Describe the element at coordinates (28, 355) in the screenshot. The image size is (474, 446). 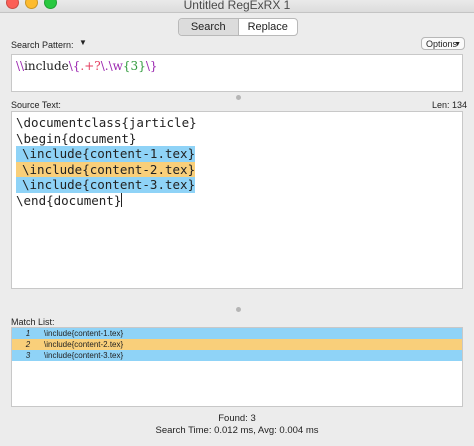
I see `match-number: 3` at that location.